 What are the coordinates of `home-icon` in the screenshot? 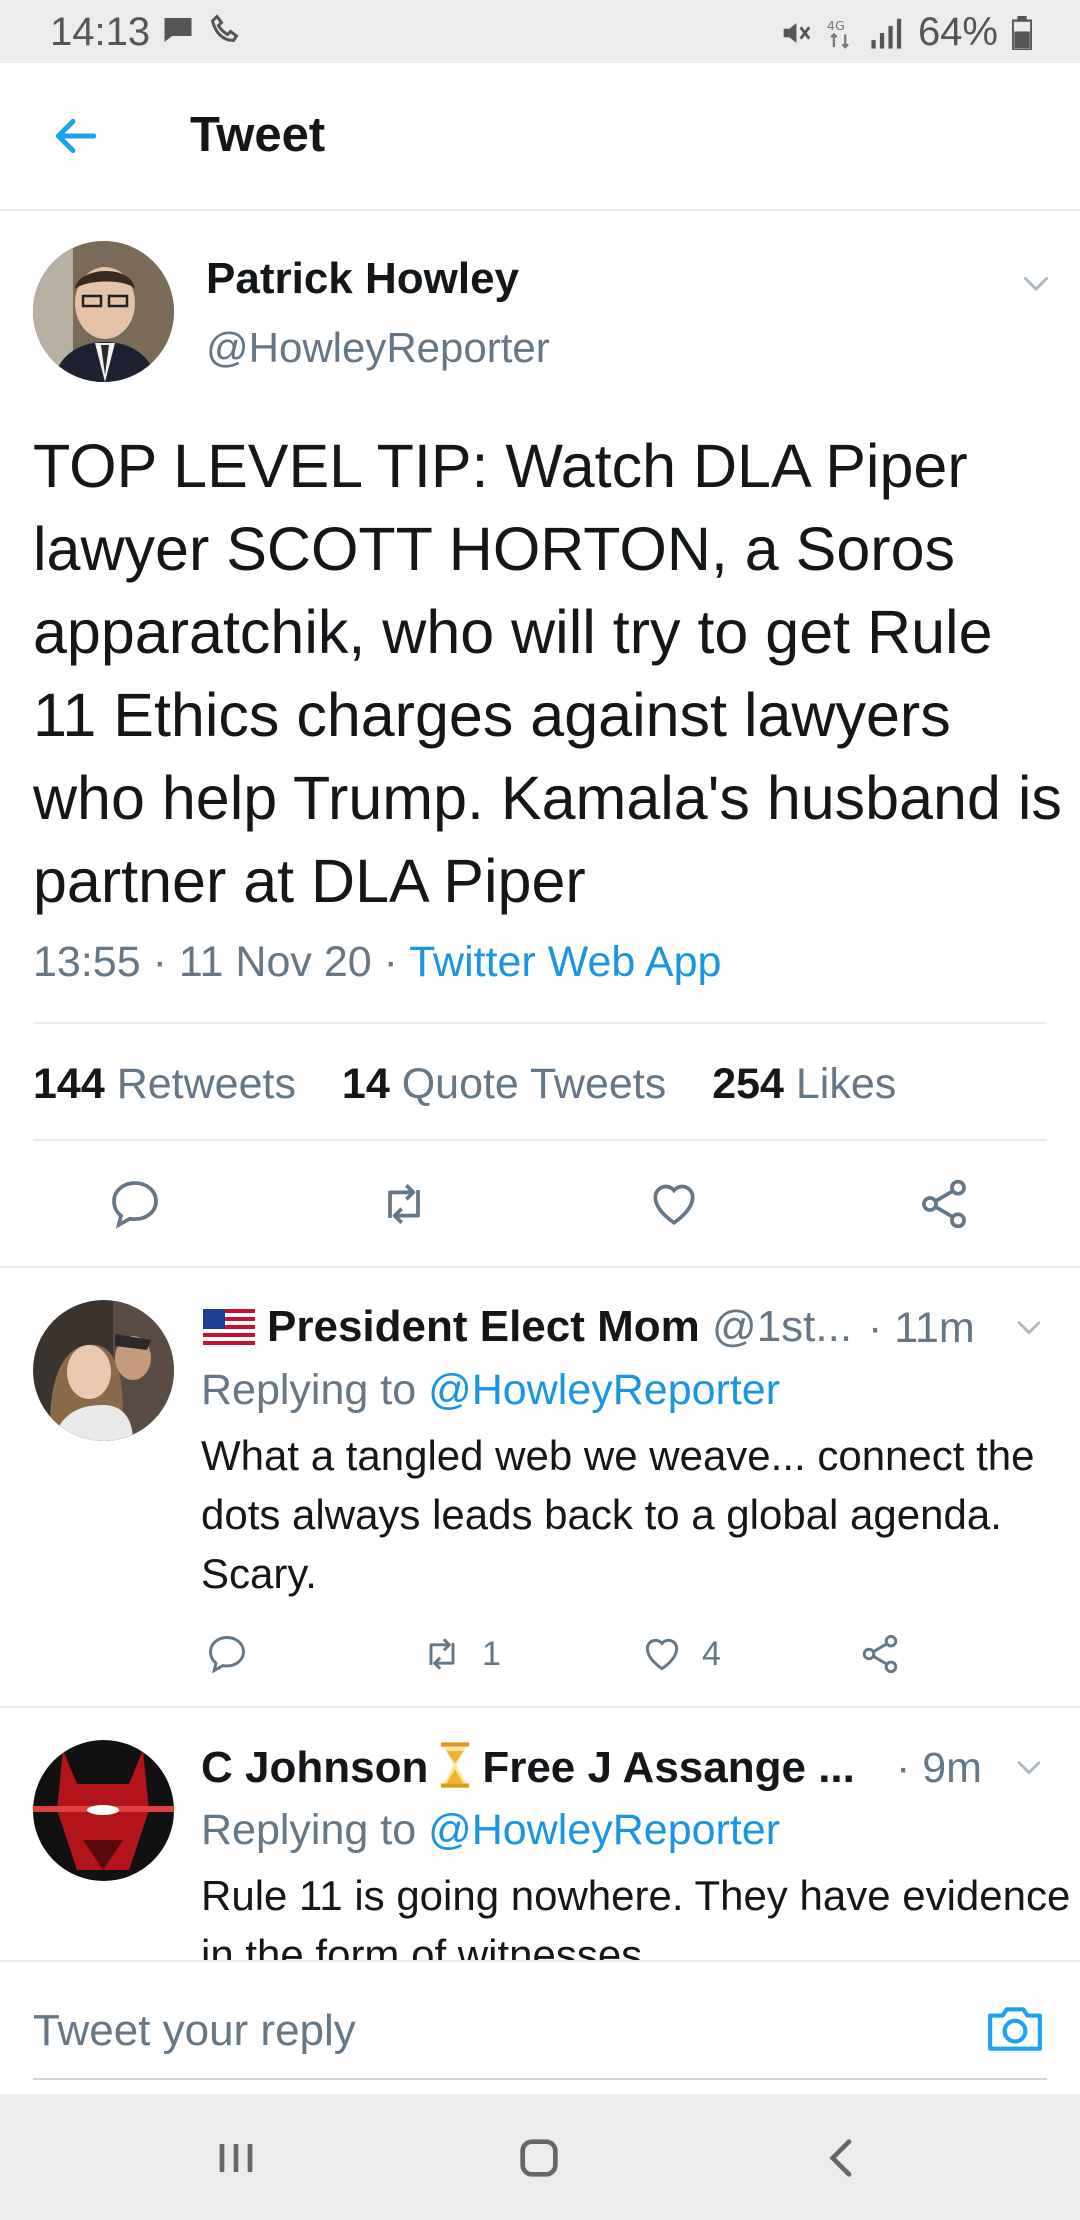 It's located at (539, 2158).